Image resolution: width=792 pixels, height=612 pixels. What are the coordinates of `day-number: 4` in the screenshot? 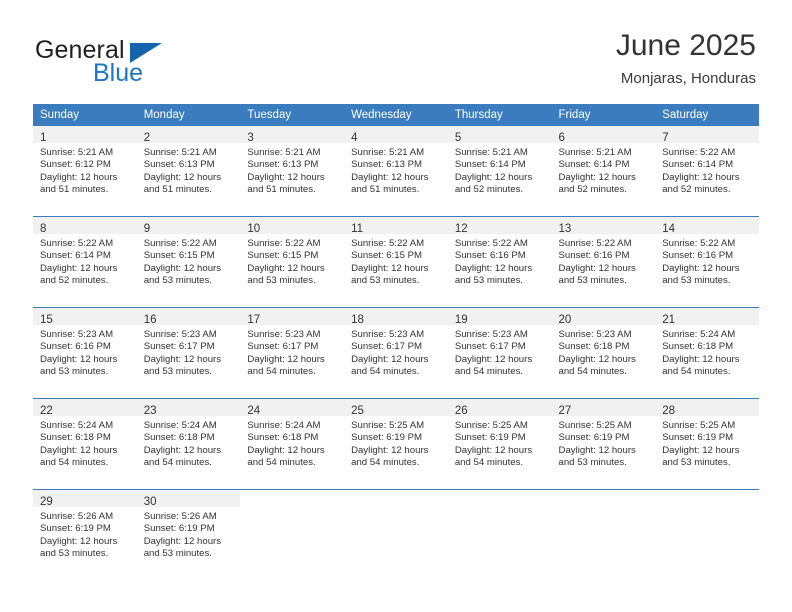 It's located at (354, 138).